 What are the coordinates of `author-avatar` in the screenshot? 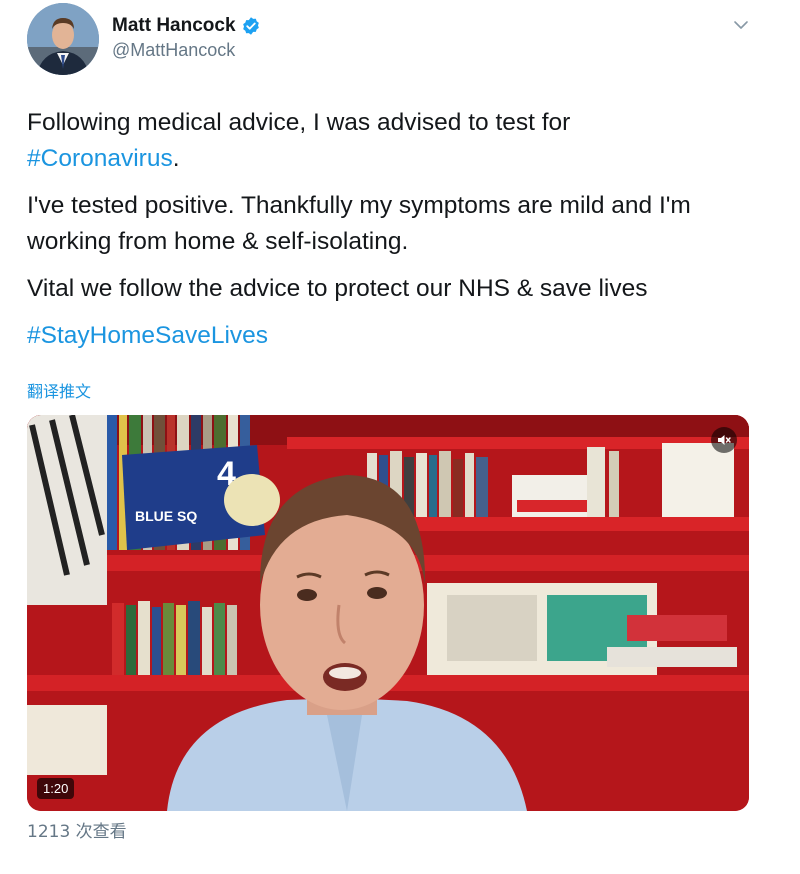 It's located at (63, 39).